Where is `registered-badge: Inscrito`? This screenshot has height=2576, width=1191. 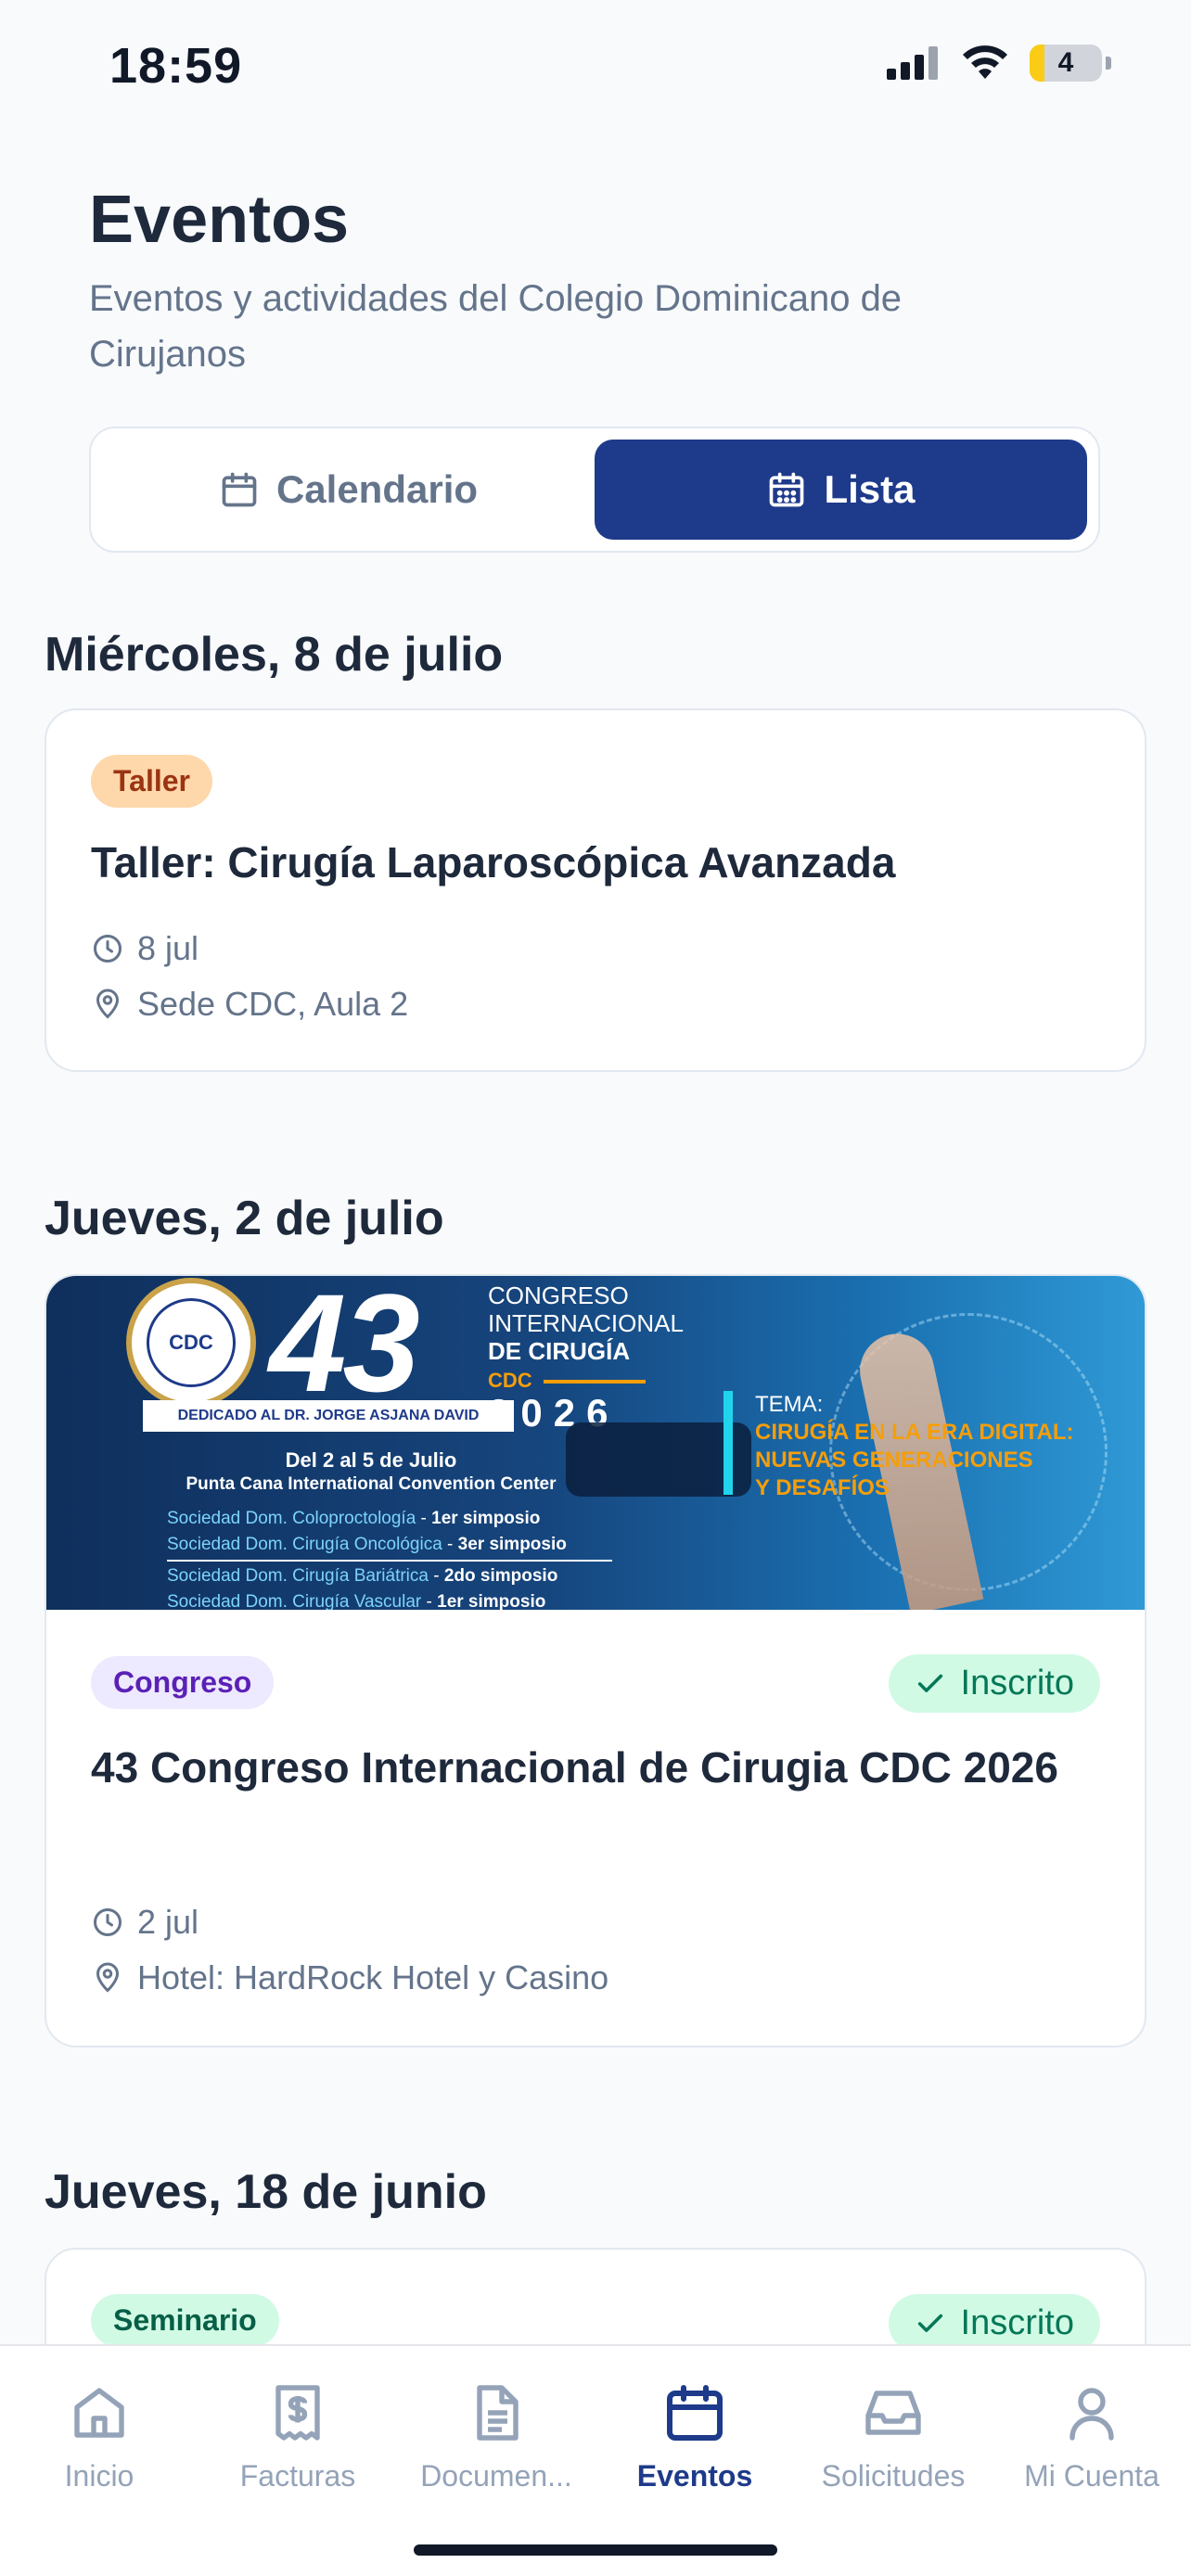 registered-badge: Inscrito is located at coordinates (994, 1684).